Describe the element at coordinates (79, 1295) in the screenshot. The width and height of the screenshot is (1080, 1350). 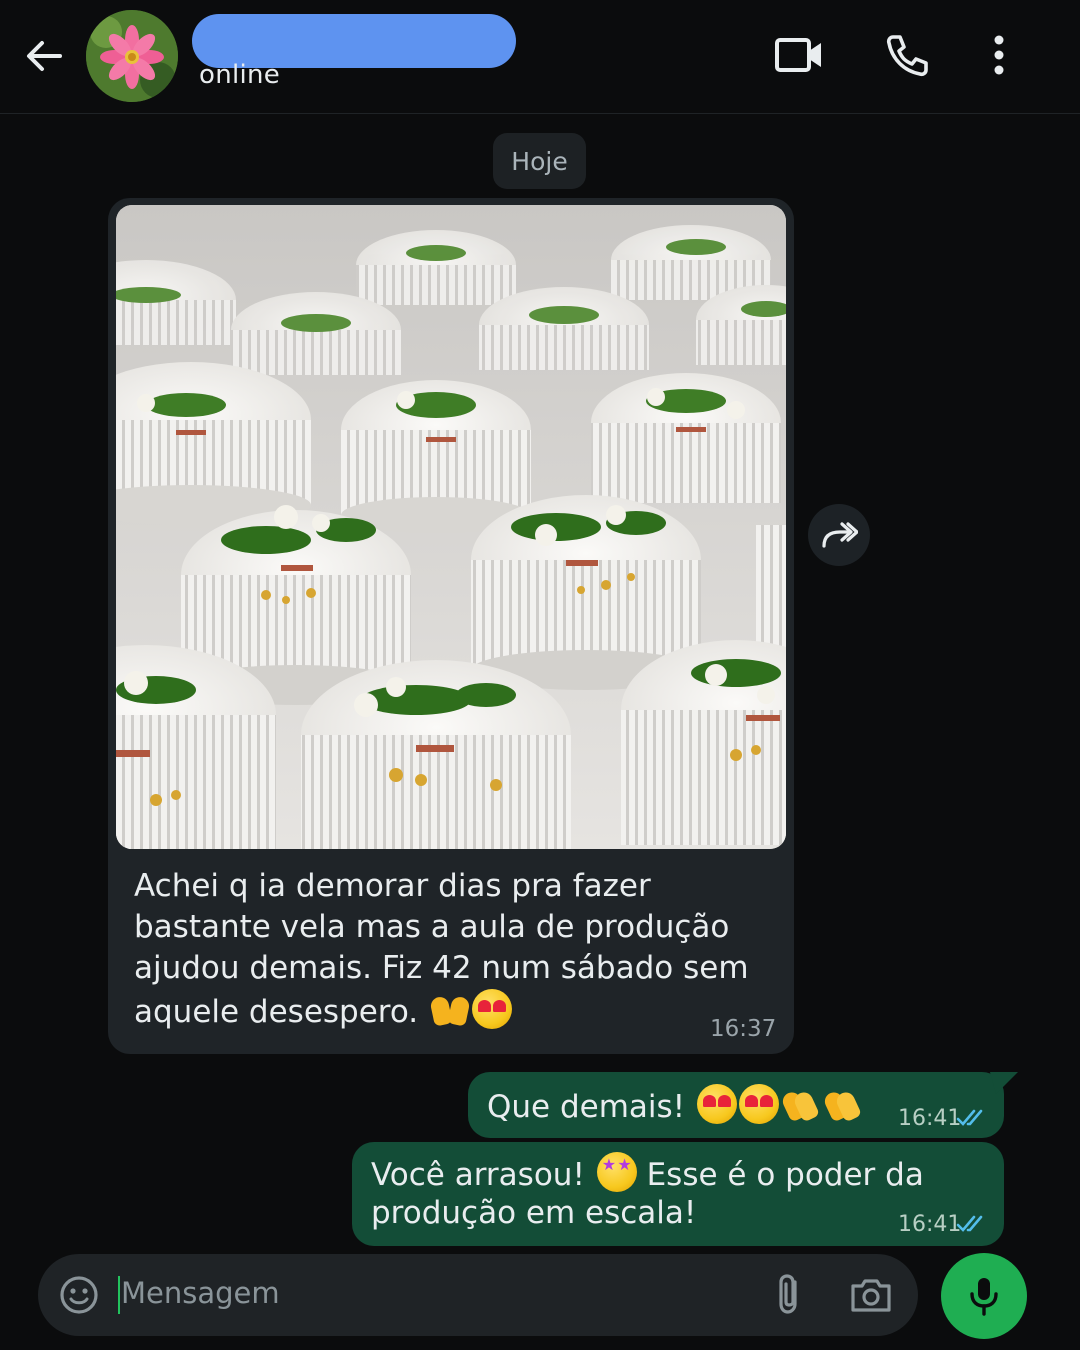
I see `emoji-icon` at that location.